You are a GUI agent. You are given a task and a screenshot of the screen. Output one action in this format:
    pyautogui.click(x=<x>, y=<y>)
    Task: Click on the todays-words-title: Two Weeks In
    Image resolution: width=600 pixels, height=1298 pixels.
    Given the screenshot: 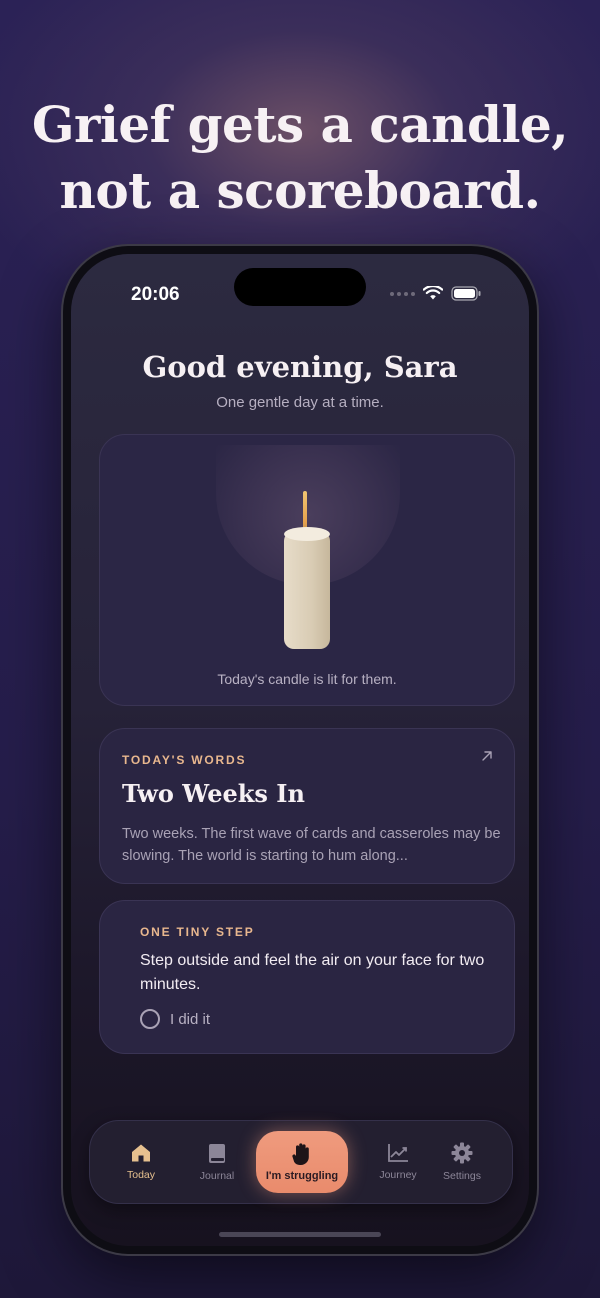 What is the action you would take?
    pyautogui.click(x=213, y=793)
    